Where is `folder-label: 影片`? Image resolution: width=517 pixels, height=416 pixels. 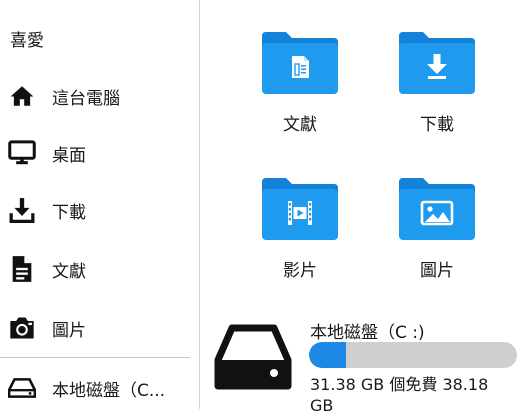
folder-label: 影片 is located at coordinates (300, 271).